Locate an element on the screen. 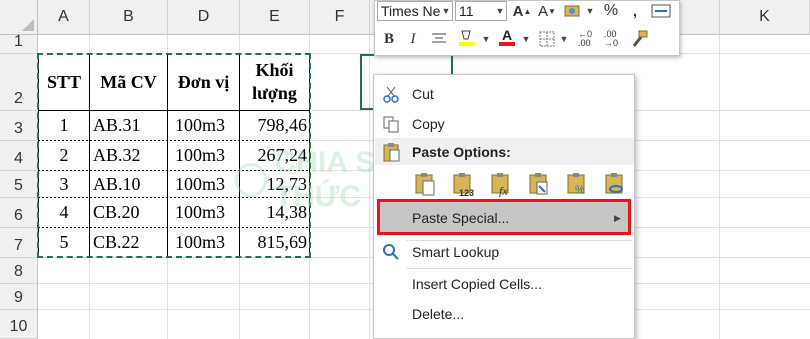  menu-label: Cut is located at coordinates (423, 94).